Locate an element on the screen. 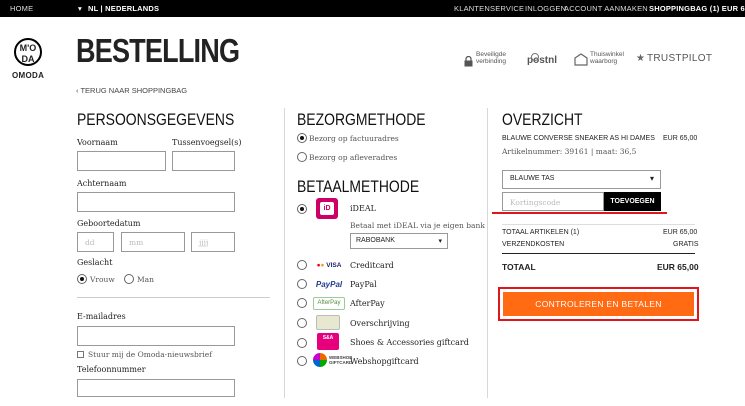  payment-method-label: Overschrijving is located at coordinates (380, 323).